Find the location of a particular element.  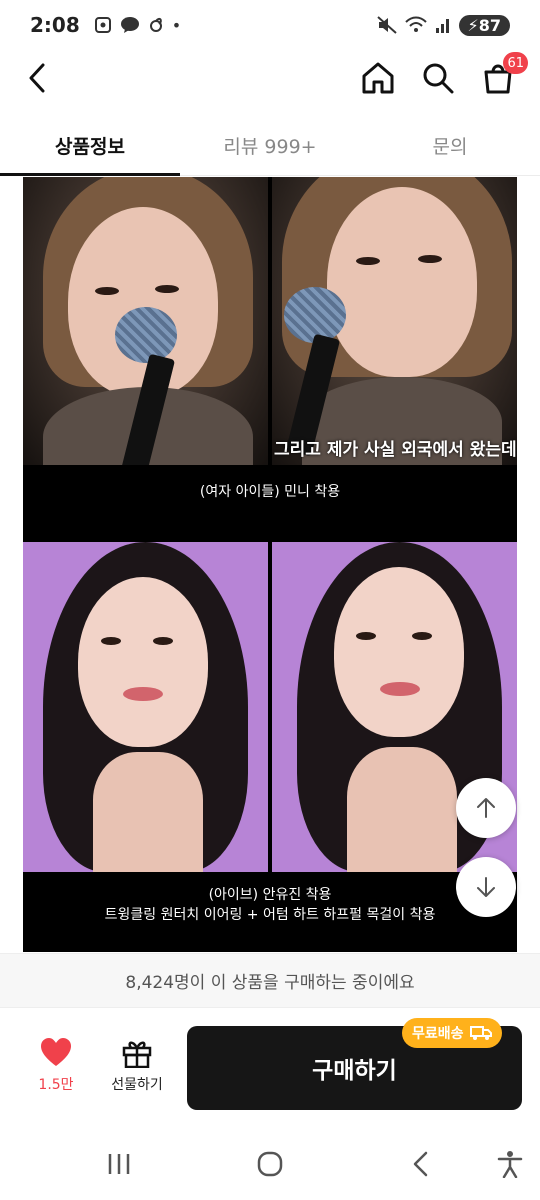

battery-level: 87 is located at coordinates (489, 25).